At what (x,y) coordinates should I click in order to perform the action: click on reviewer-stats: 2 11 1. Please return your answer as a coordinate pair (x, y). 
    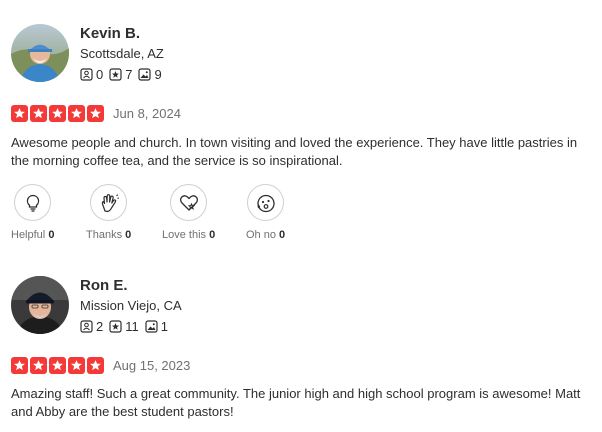
    Looking at the image, I should click on (127, 326).